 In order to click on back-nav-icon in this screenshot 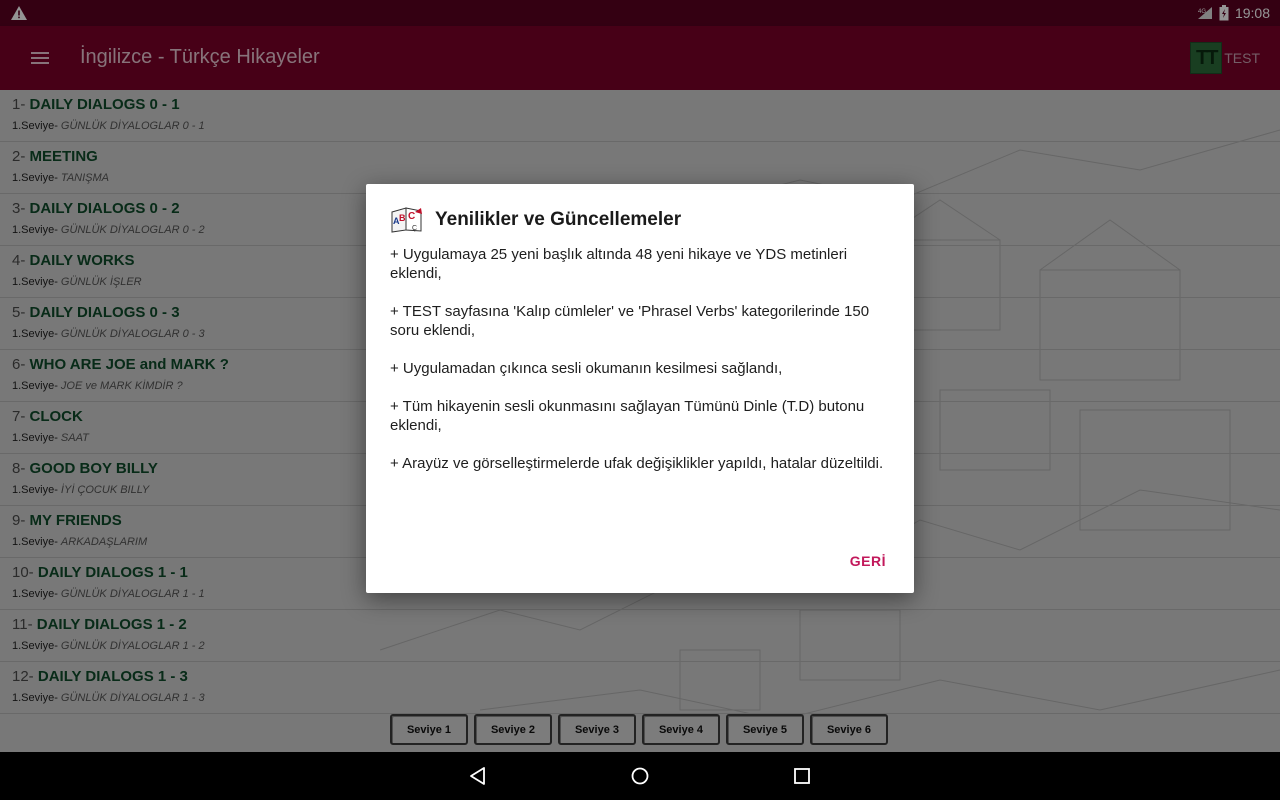, I will do `click(478, 776)`.